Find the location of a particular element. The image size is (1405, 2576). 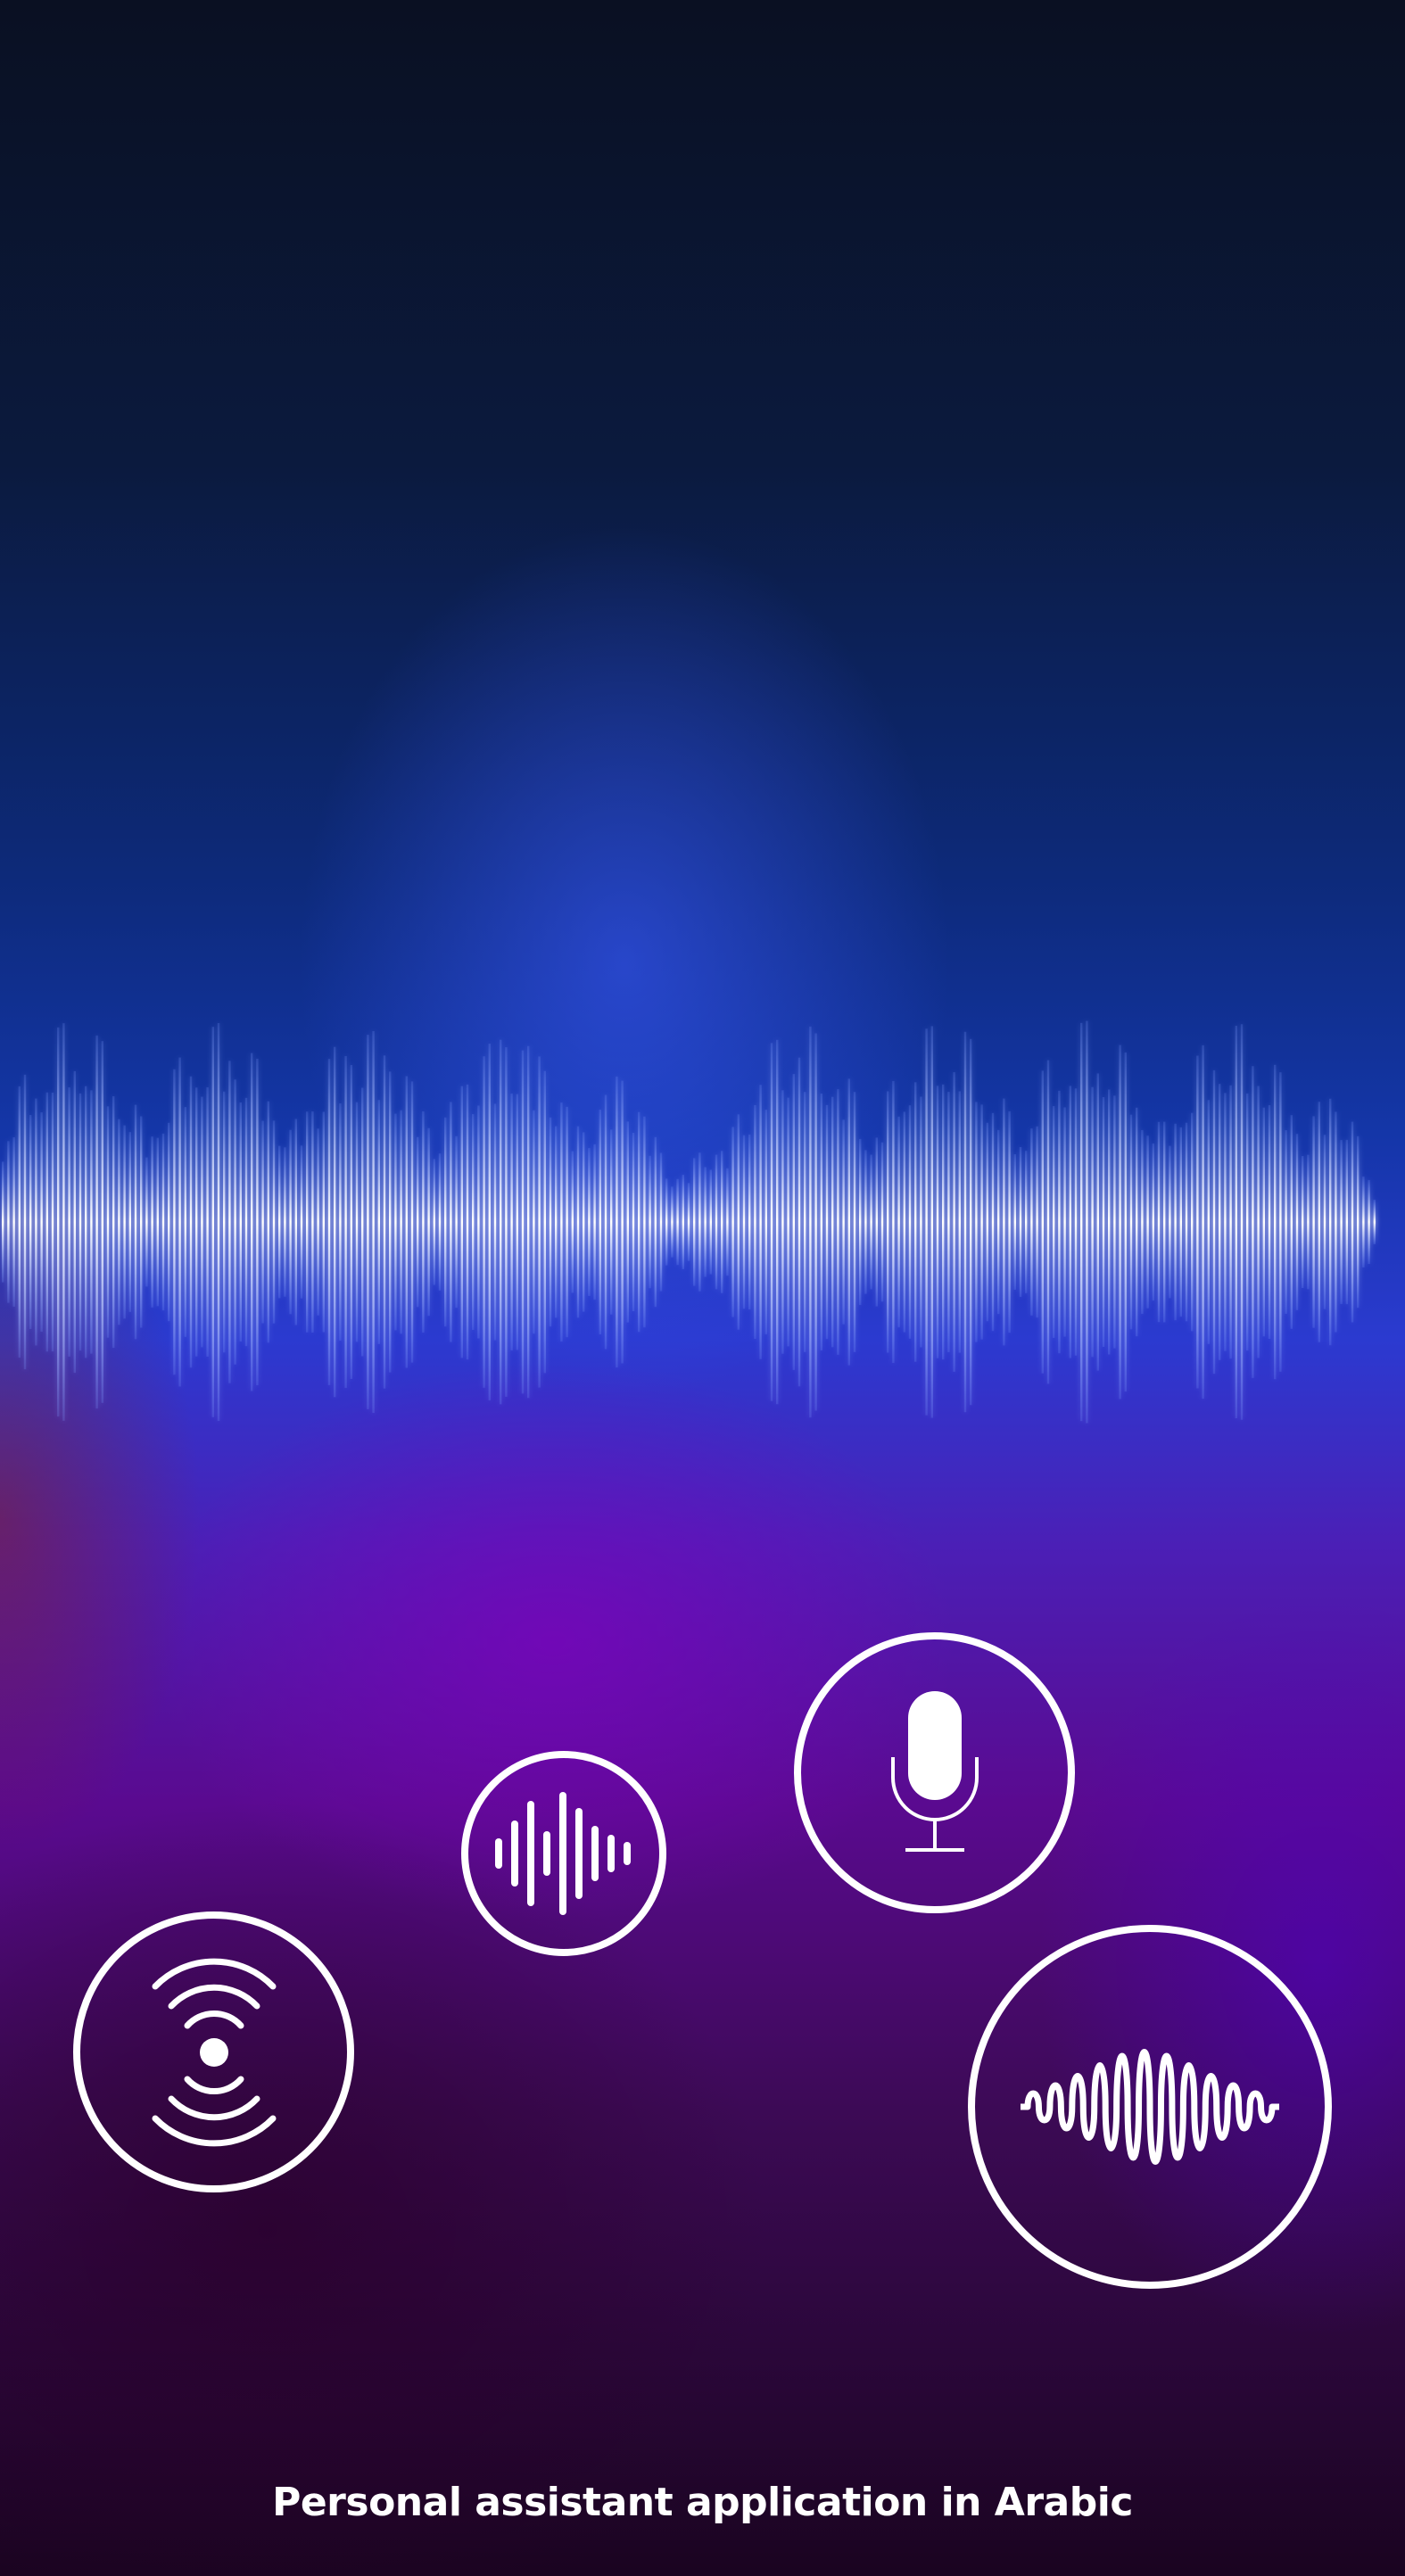

sound-wave-button is located at coordinates (1150, 2107).